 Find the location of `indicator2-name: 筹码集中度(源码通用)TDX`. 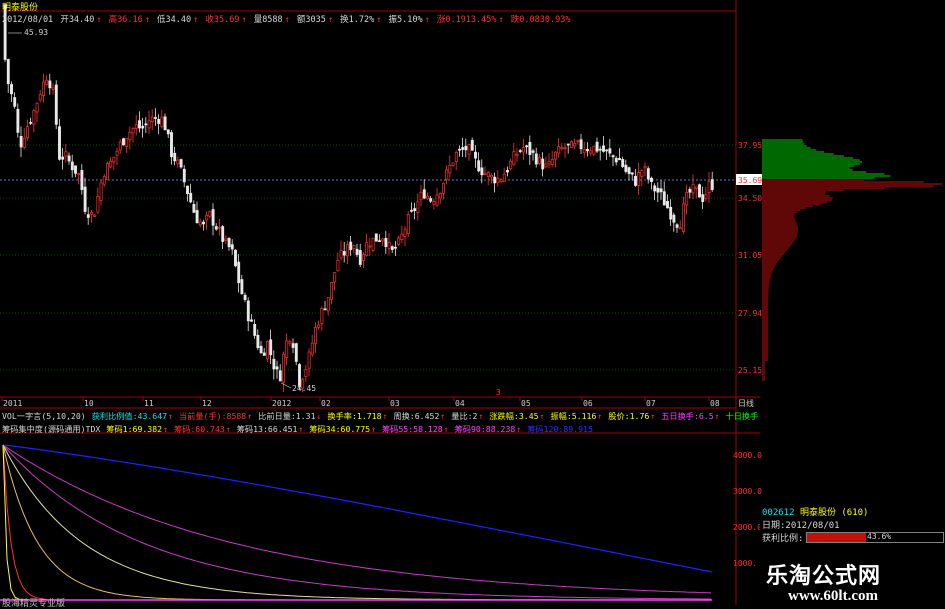

indicator2-name: 筹码集中度(源码通用)TDX is located at coordinates (51, 429).